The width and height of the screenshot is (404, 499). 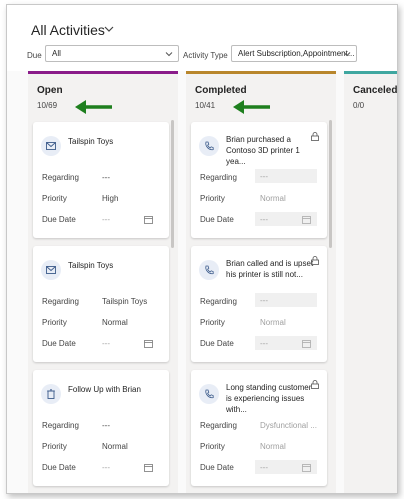 I want to click on due-filter-label: Due, so click(x=34, y=55).